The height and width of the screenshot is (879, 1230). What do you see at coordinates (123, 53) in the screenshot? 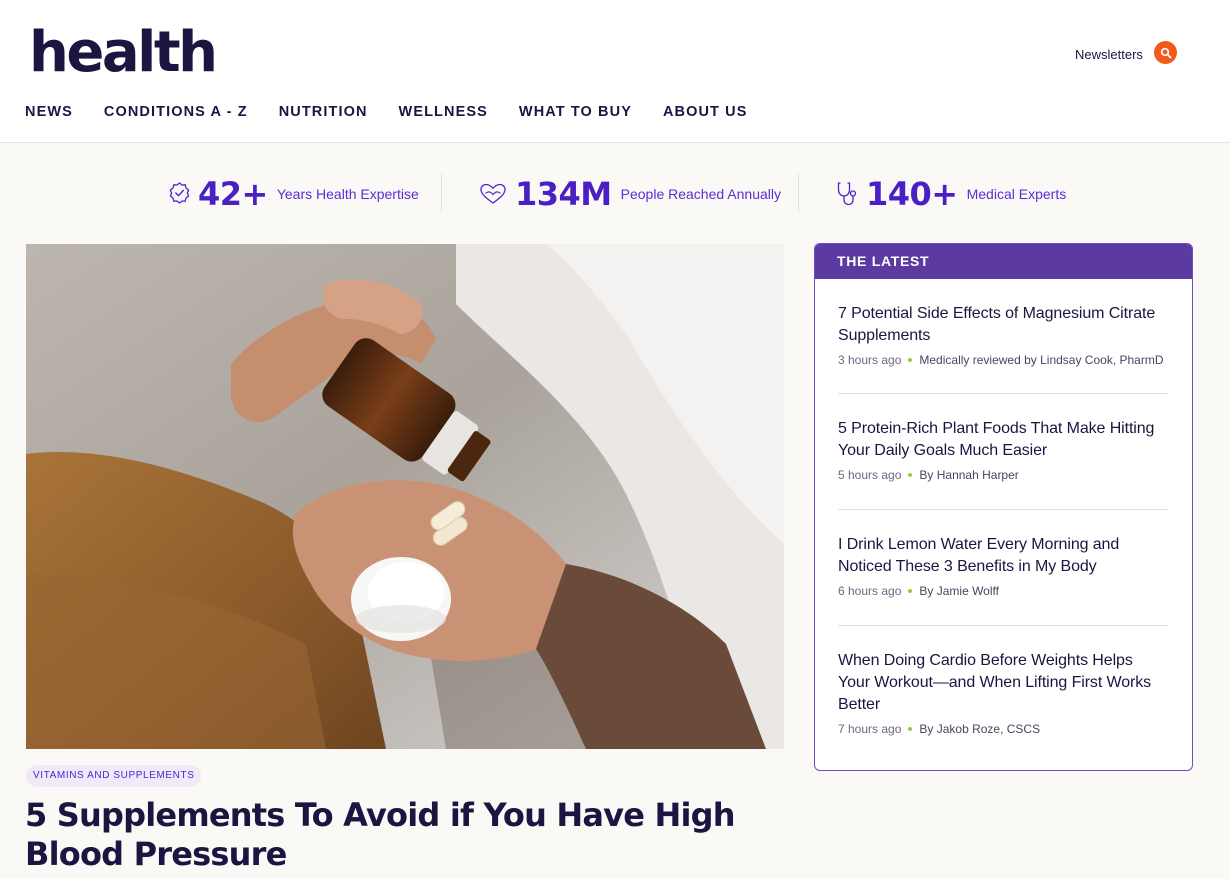
I see `site-logo: health` at bounding box center [123, 53].